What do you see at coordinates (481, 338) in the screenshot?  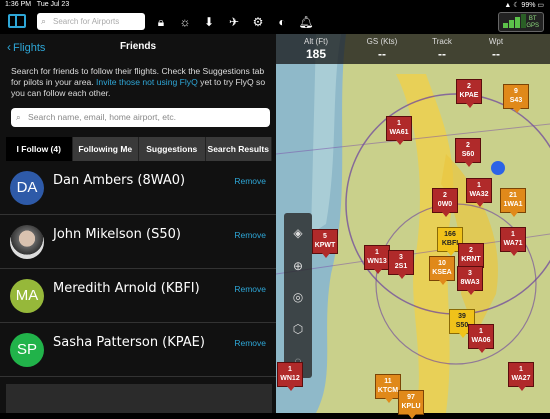 I see `airport-pin: 1 WA06` at bounding box center [481, 338].